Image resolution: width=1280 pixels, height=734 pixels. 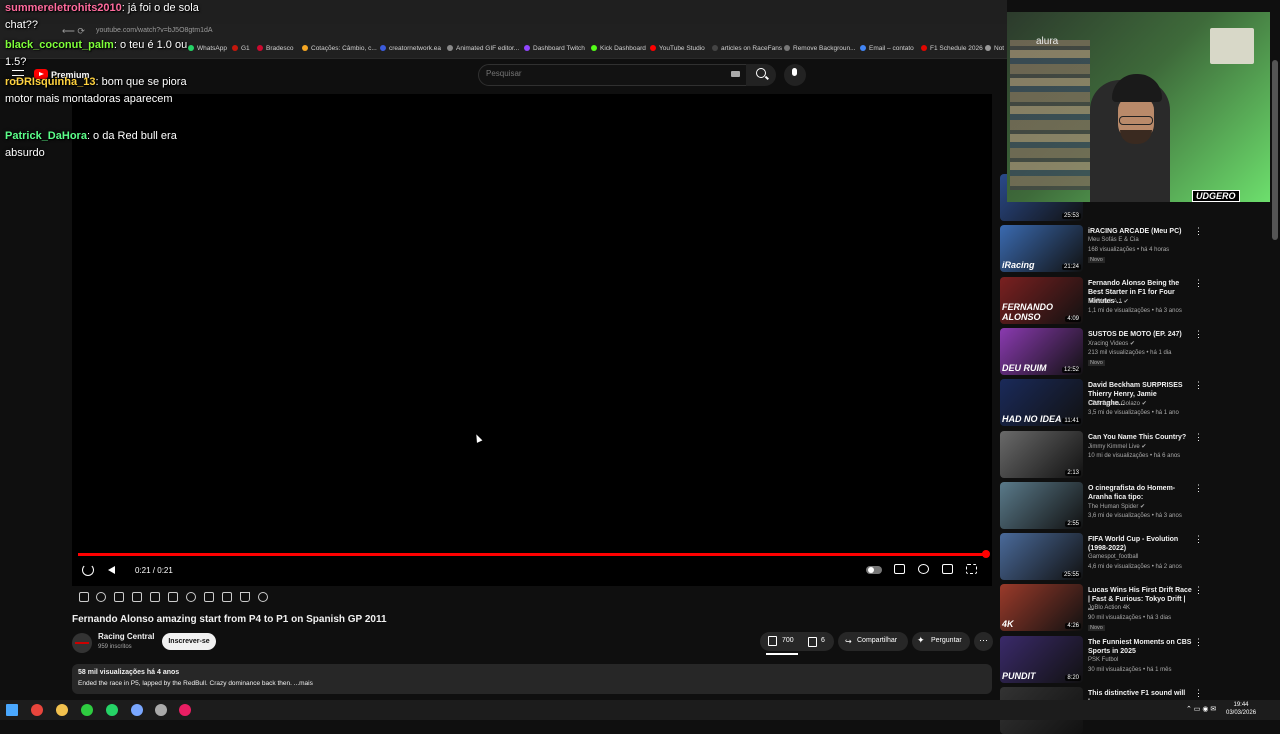 What do you see at coordinates (137, 597) in the screenshot?
I see `clapper-icon` at bounding box center [137, 597].